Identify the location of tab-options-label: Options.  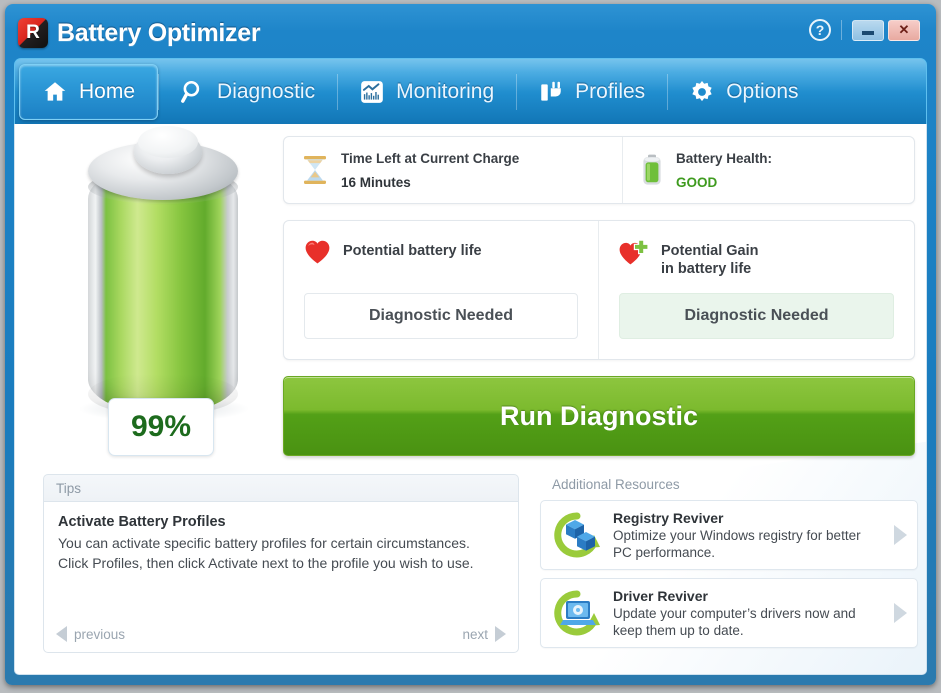
(762, 91).